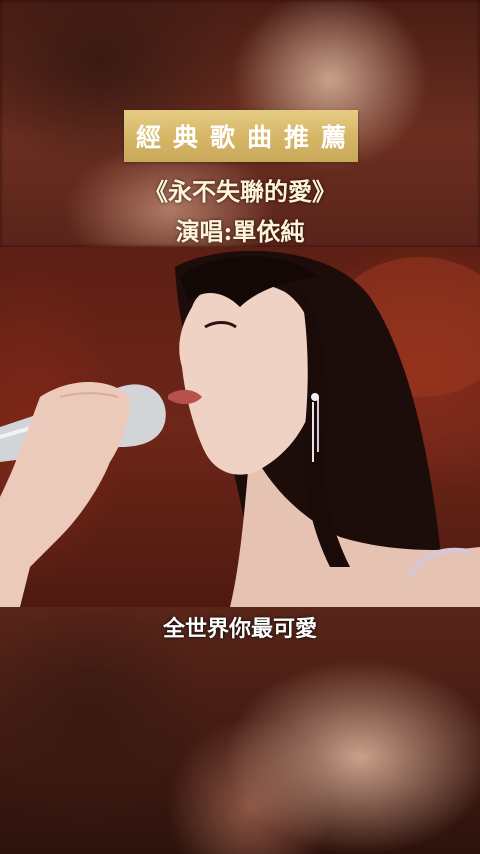 The height and width of the screenshot is (854, 480). I want to click on banner-text: 經典歌曲推薦, so click(247, 137).